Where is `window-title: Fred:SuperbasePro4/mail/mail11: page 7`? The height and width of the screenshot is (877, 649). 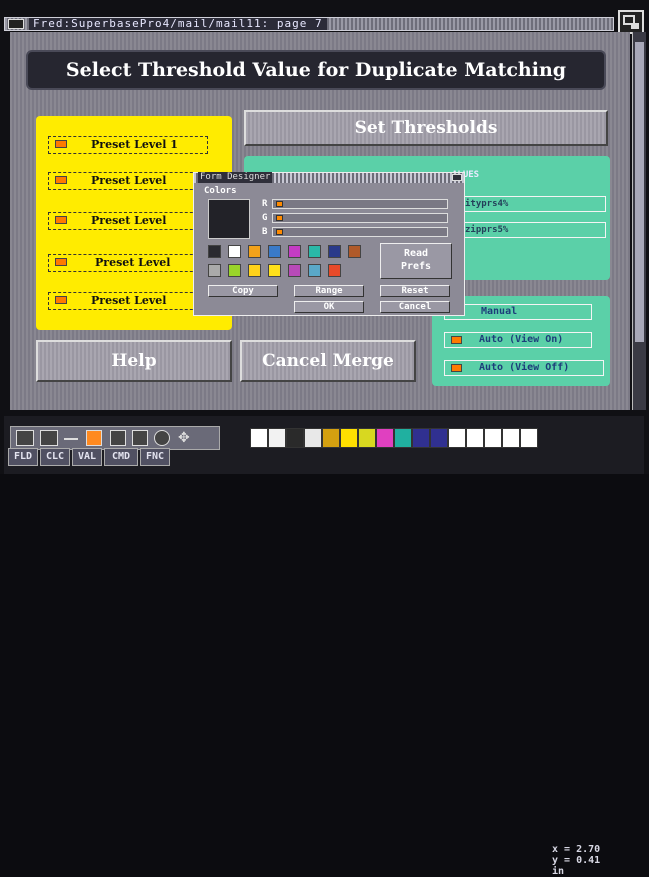 window-title: Fred:SuperbasePro4/mail/mail11: page 7 is located at coordinates (178, 24).